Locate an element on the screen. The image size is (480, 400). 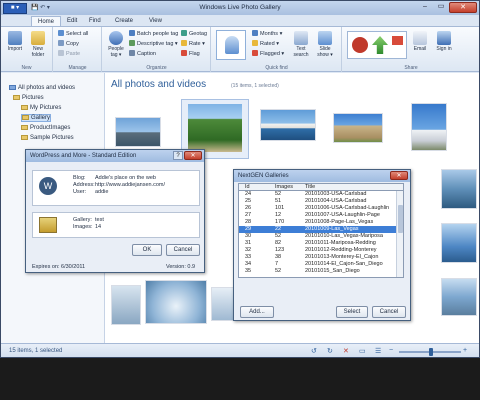
zoom-slider-knob is located at coordinates (431, 352).